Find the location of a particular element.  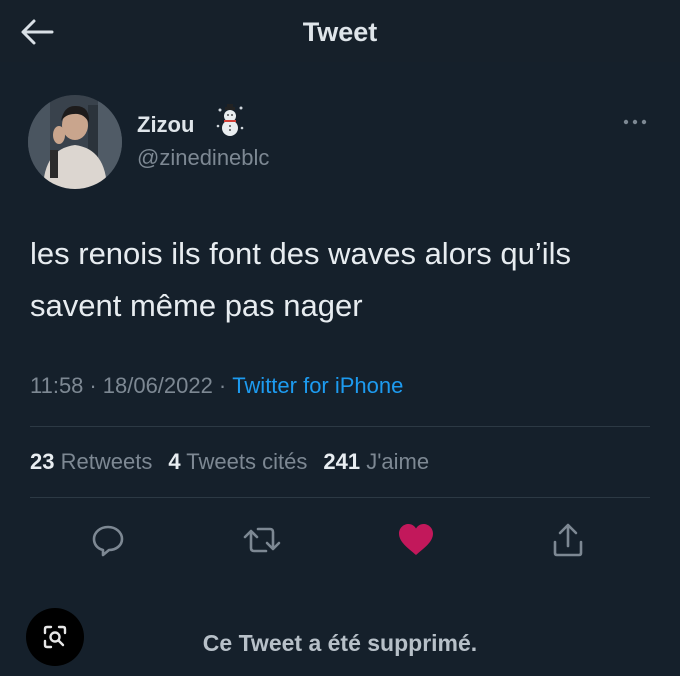

snowman-icon is located at coordinates (230, 120).